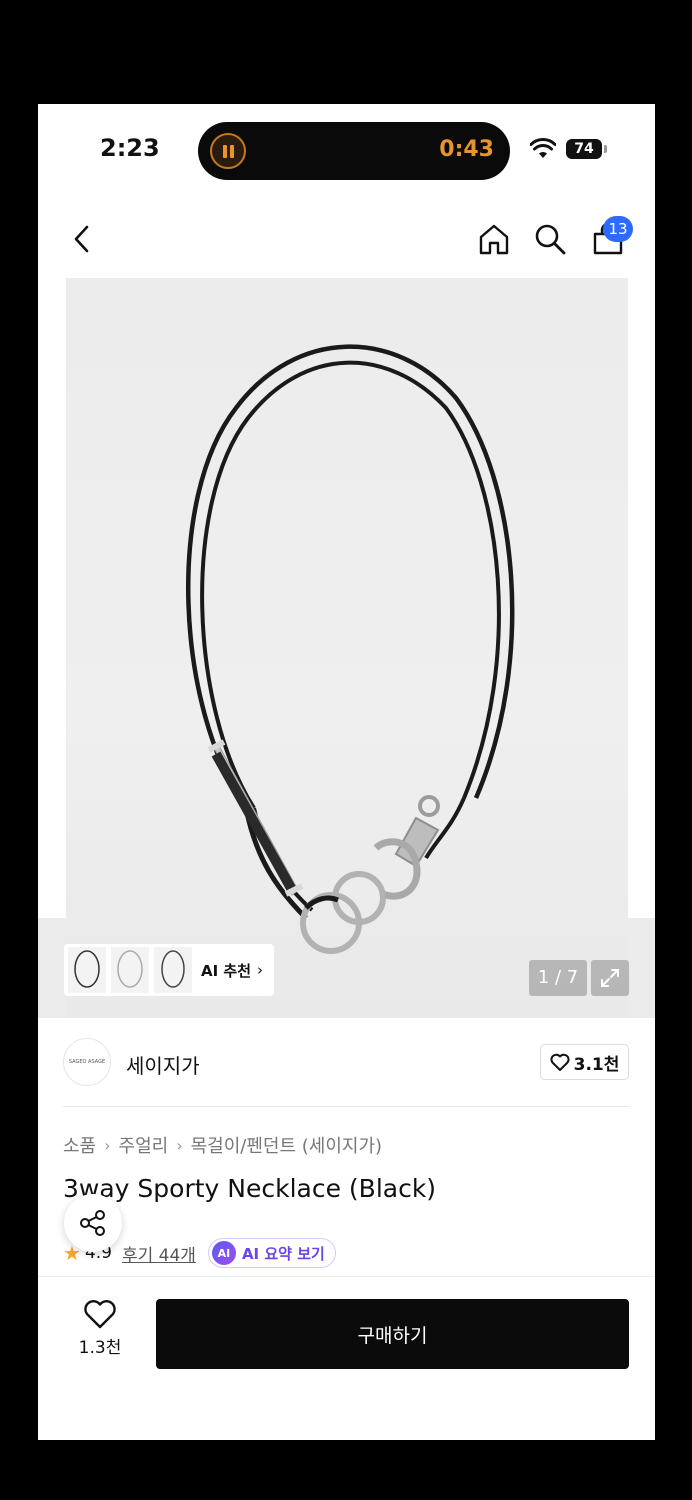 This screenshot has width=692, height=1500. I want to click on search-icon, so click(550, 239).